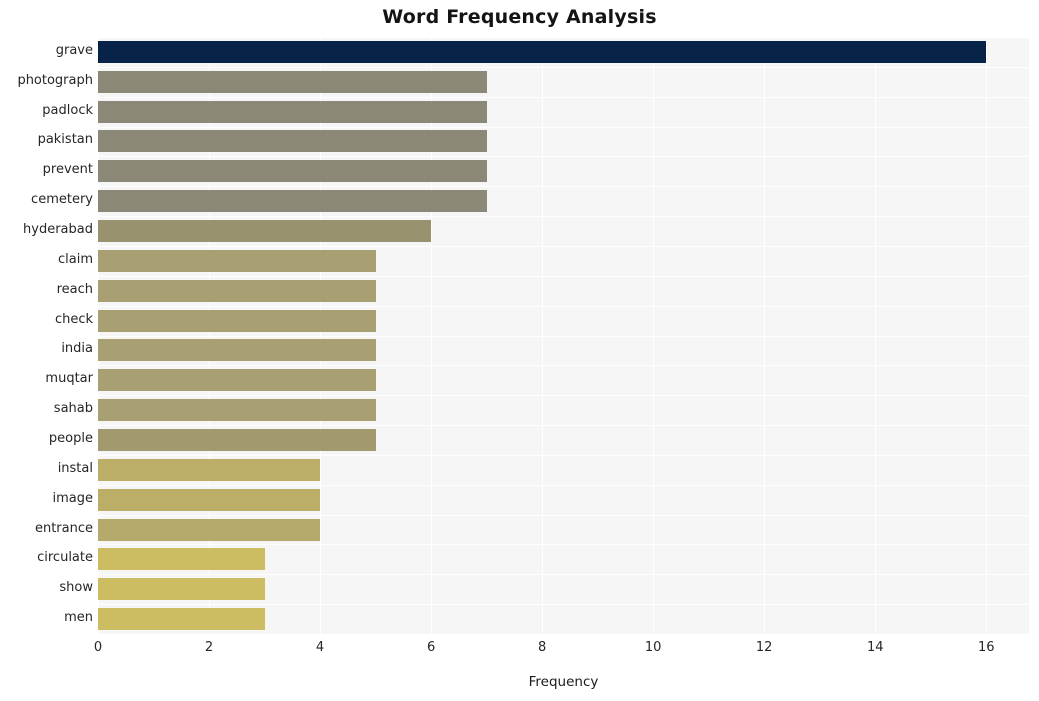  What do you see at coordinates (67, 110) in the screenshot?
I see `y-tick-label-padlock: padlock` at bounding box center [67, 110].